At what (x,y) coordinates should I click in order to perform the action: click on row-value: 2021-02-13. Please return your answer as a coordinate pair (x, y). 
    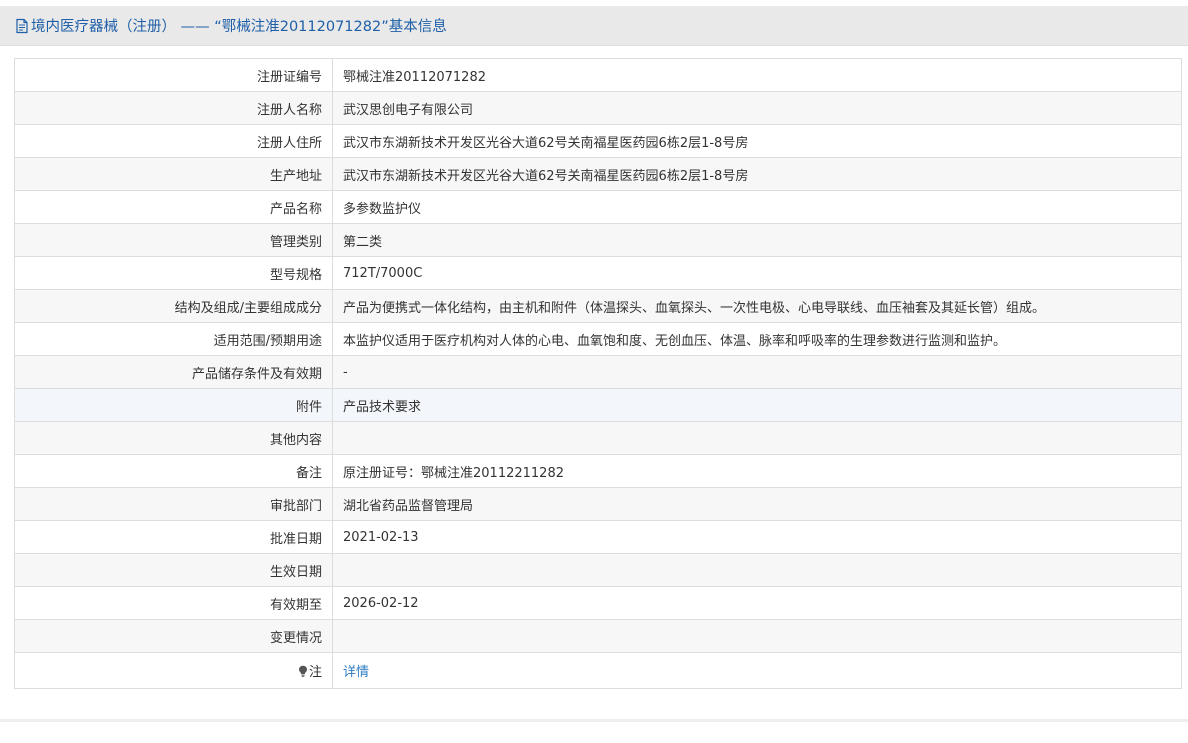
    Looking at the image, I should click on (757, 537).